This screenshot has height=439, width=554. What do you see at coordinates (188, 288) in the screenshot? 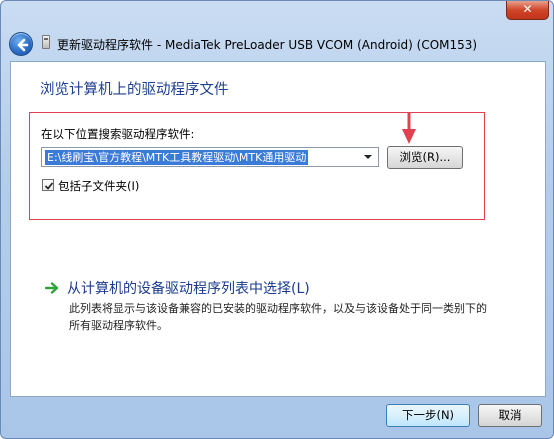
I see `pick-from-list-link: 从计算机的设备驱动程序列表中选择(L)` at bounding box center [188, 288].